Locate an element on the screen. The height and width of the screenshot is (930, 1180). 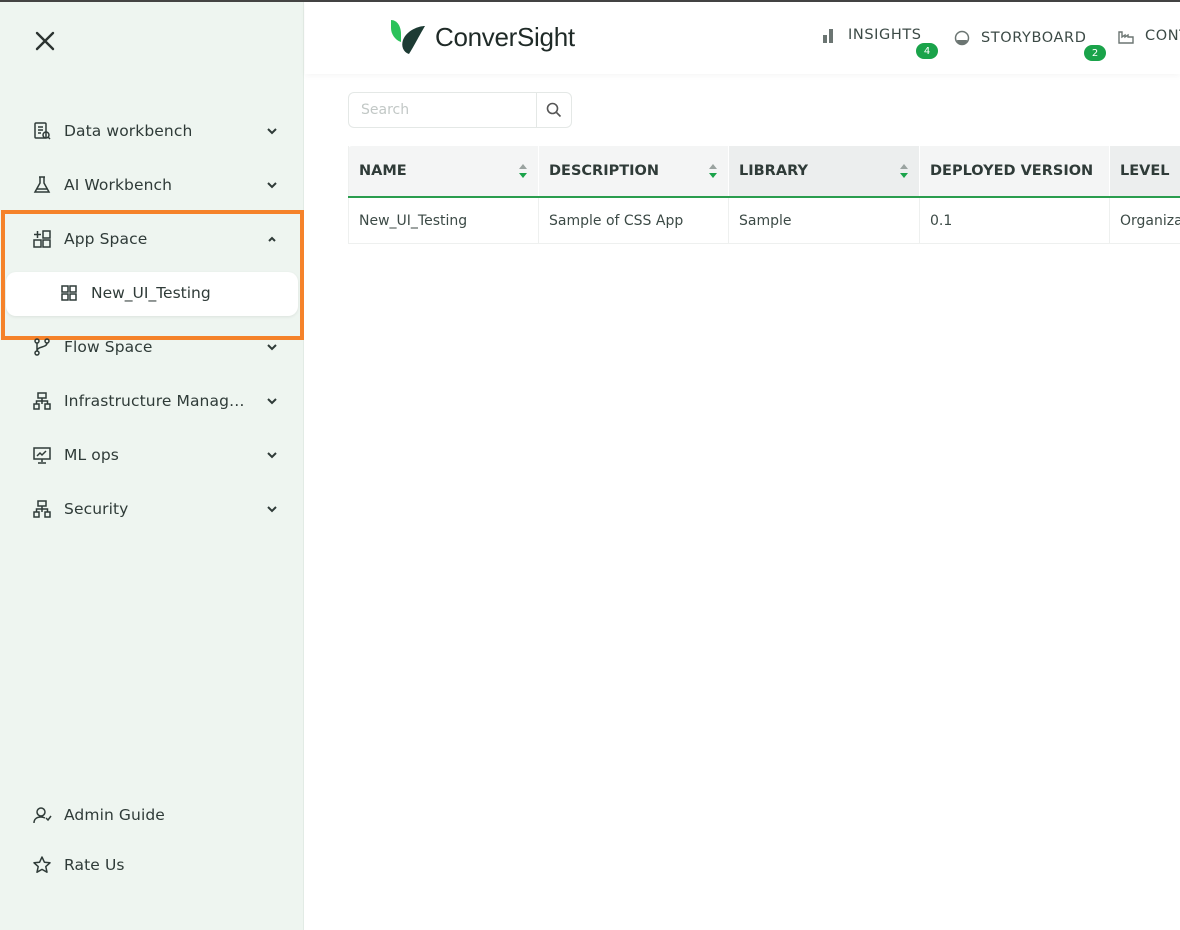
flask-icon is located at coordinates (42, 185).